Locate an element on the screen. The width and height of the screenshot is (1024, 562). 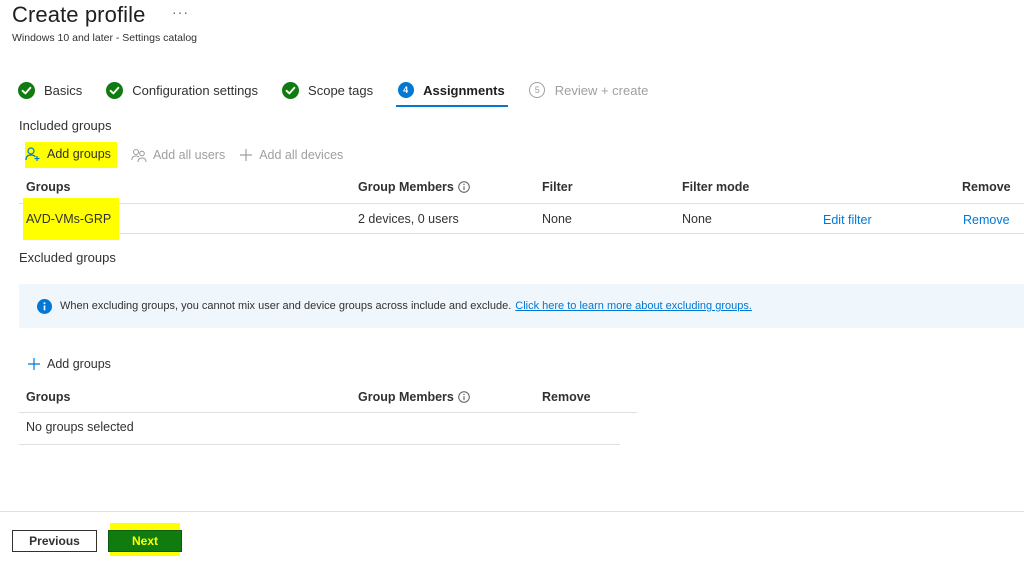
included-command-bar: Add groups Add all users Add all devices is located at coordinates (191, 155).